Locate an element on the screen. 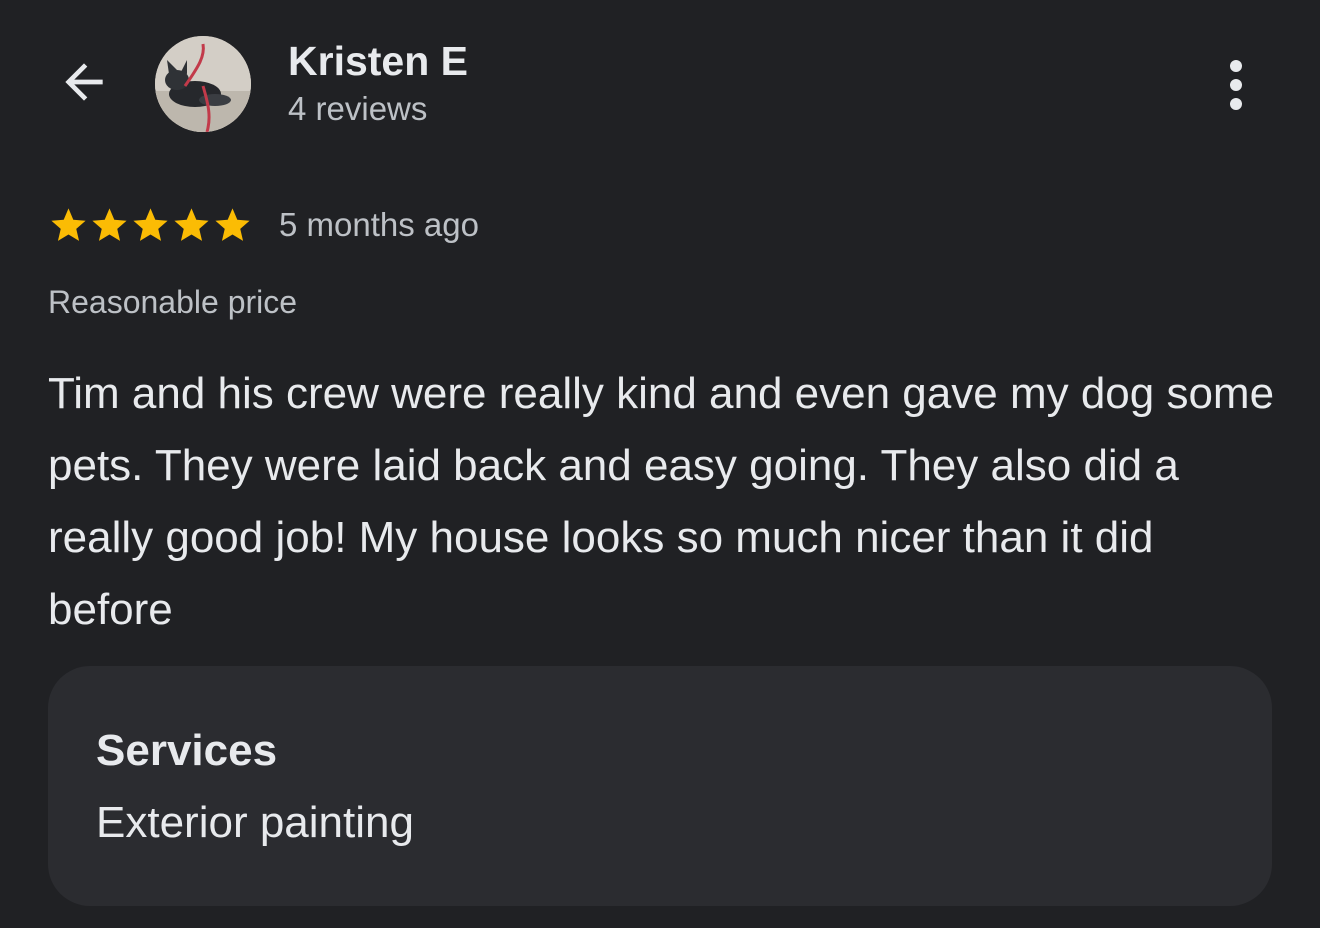  arrow-back-icon is located at coordinates (84, 82).